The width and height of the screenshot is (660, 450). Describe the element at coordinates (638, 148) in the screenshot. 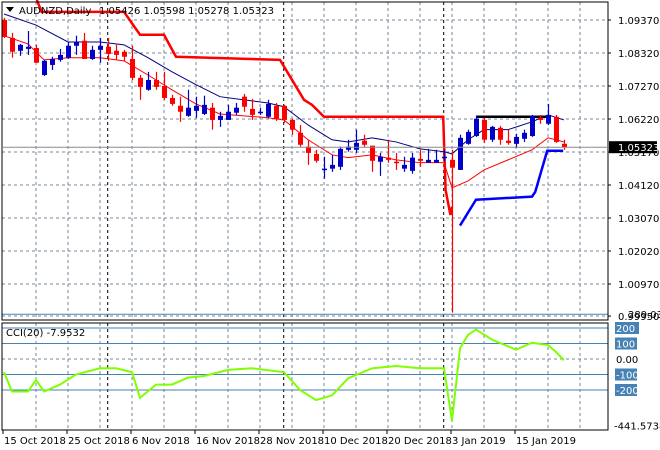

I see `current-price-label: 1.05323` at that location.